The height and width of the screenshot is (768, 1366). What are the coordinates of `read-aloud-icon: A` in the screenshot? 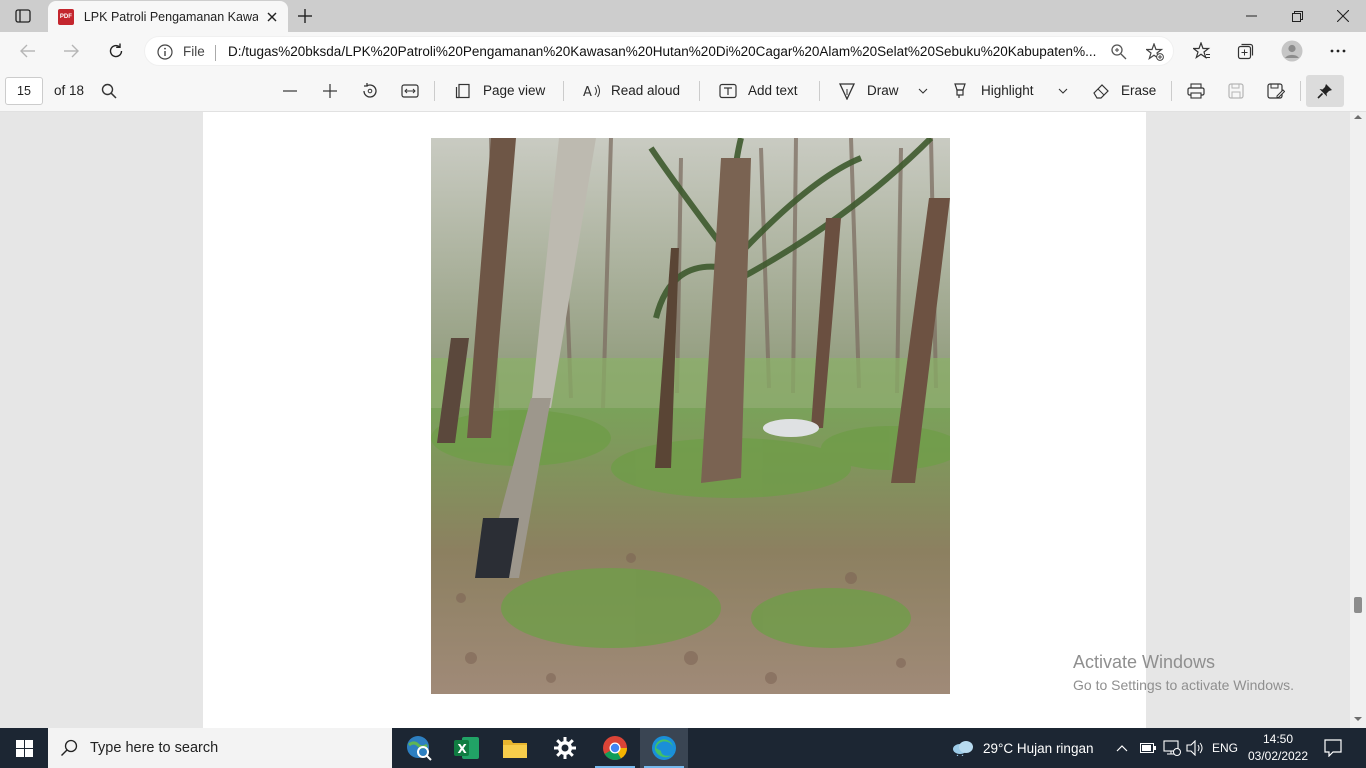 It's located at (592, 91).